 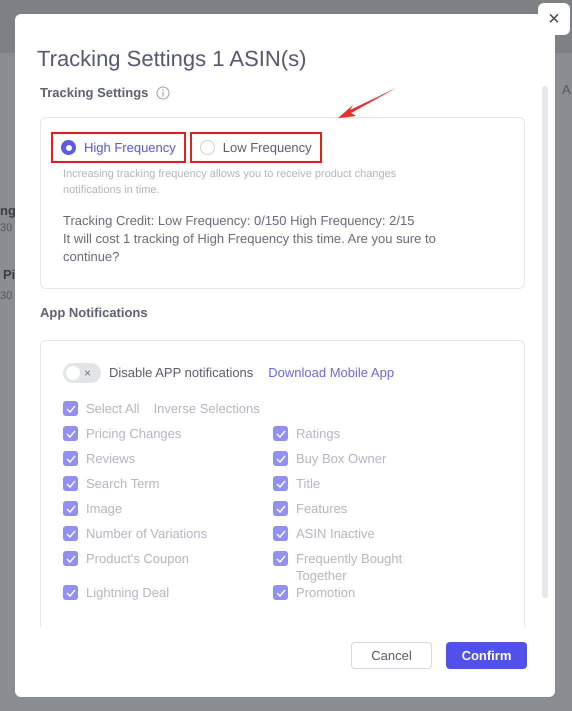 I want to click on toggle-label: Disable APP notifications, so click(x=181, y=373).